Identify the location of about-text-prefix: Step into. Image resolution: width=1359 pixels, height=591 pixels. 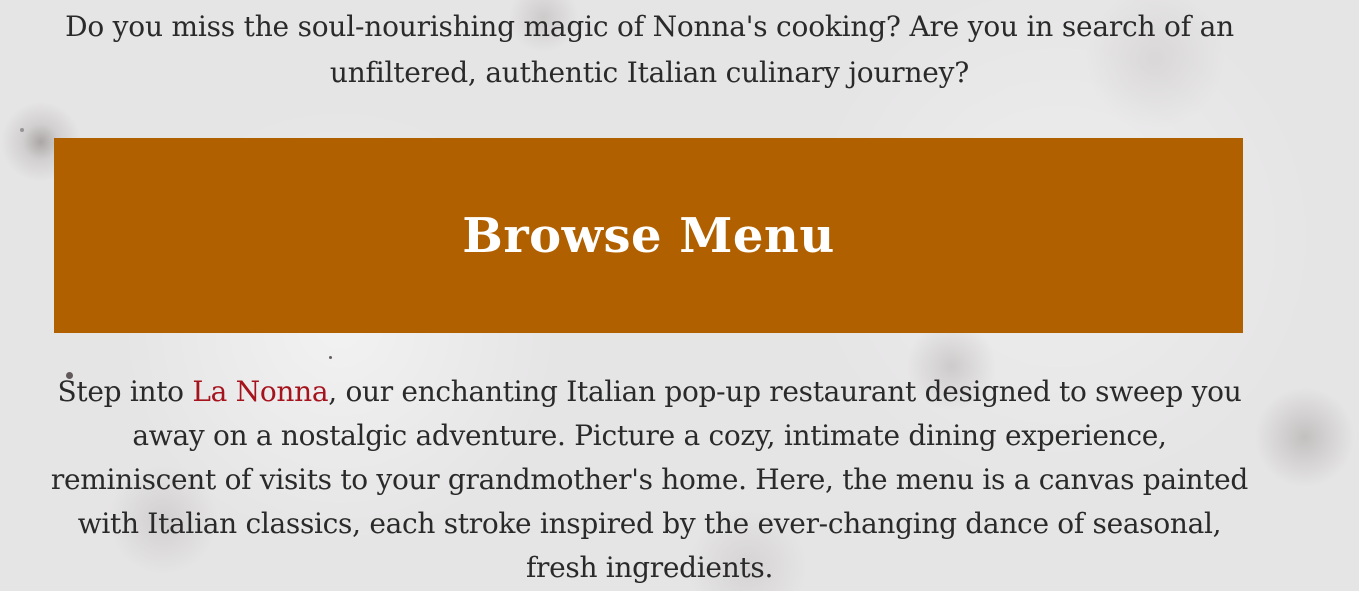
(125, 391).